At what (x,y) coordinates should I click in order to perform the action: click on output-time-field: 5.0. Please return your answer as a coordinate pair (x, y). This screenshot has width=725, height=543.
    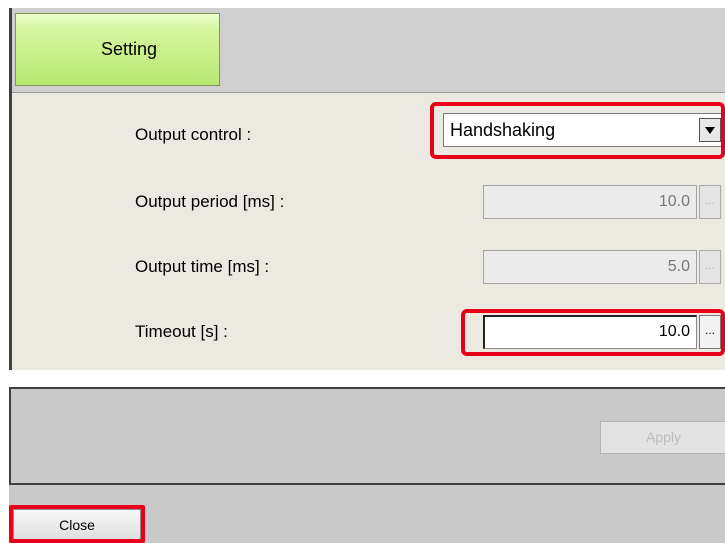
    Looking at the image, I should click on (590, 267).